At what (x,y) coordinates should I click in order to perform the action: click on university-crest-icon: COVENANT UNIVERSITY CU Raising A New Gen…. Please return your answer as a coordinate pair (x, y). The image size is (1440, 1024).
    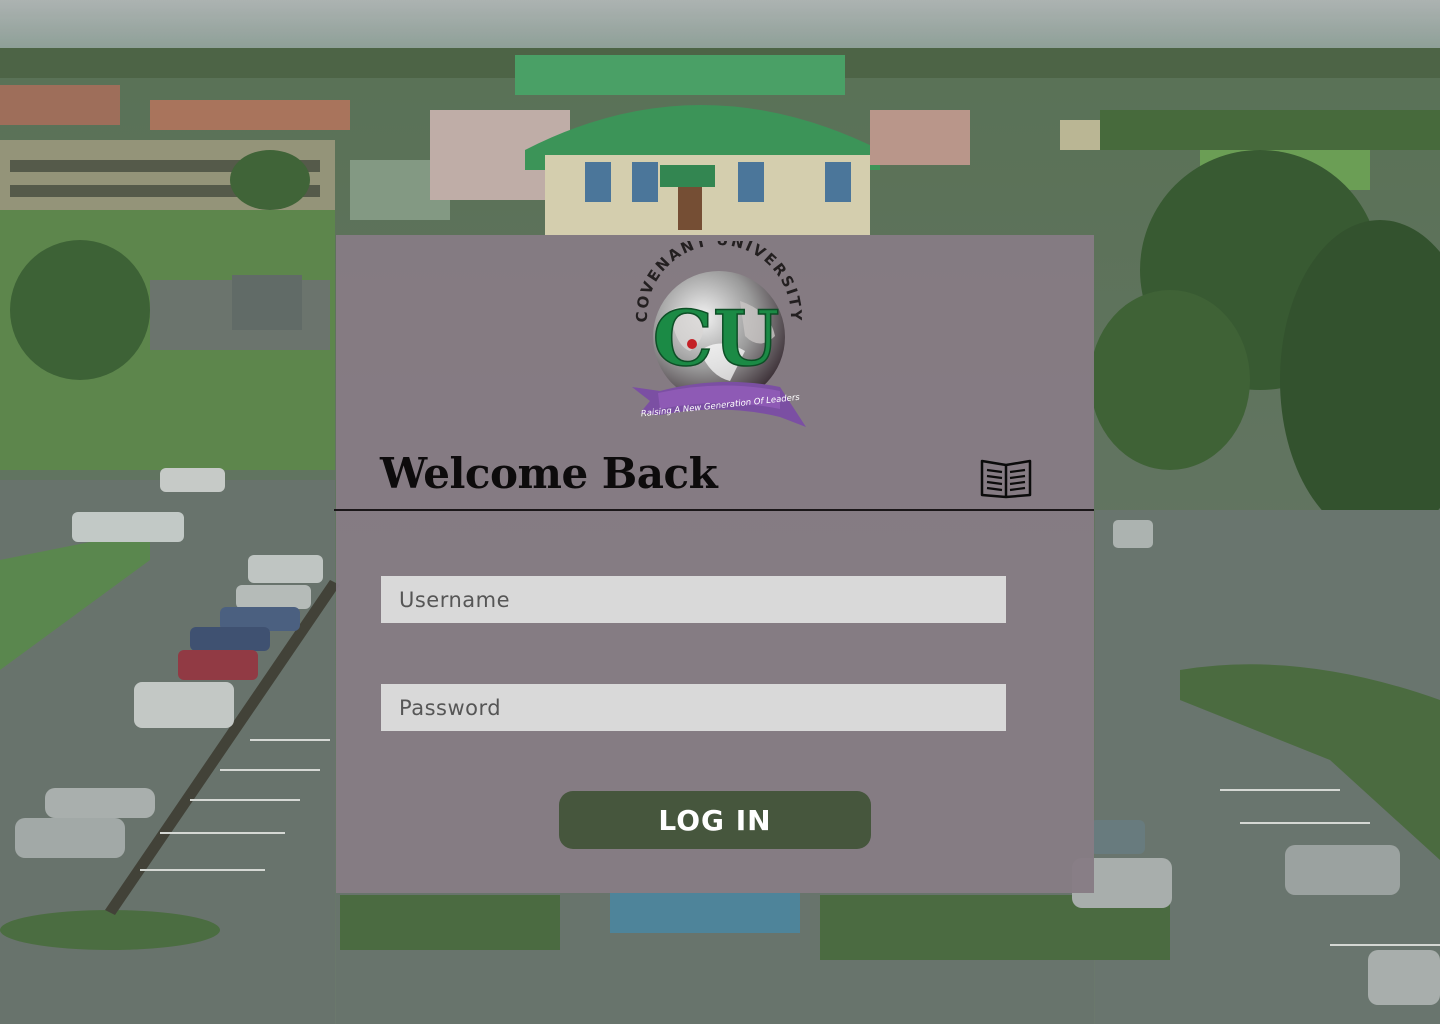
    Looking at the image, I should click on (719, 333).